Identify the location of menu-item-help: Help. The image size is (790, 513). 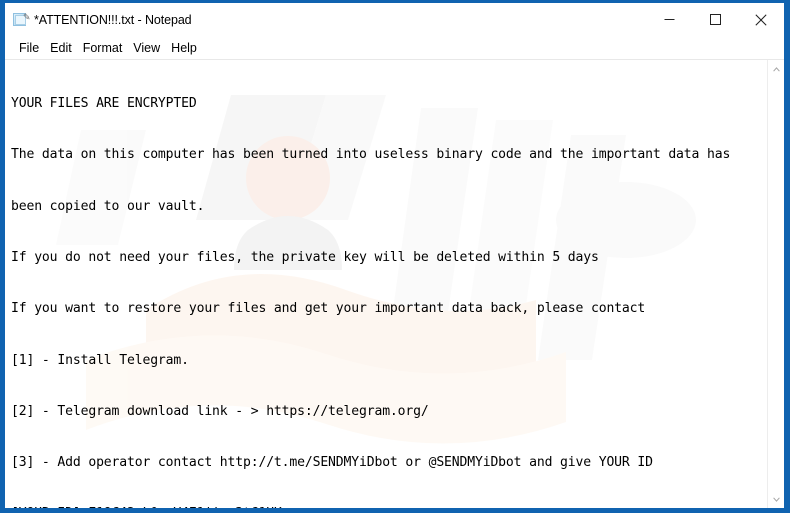
(184, 48).